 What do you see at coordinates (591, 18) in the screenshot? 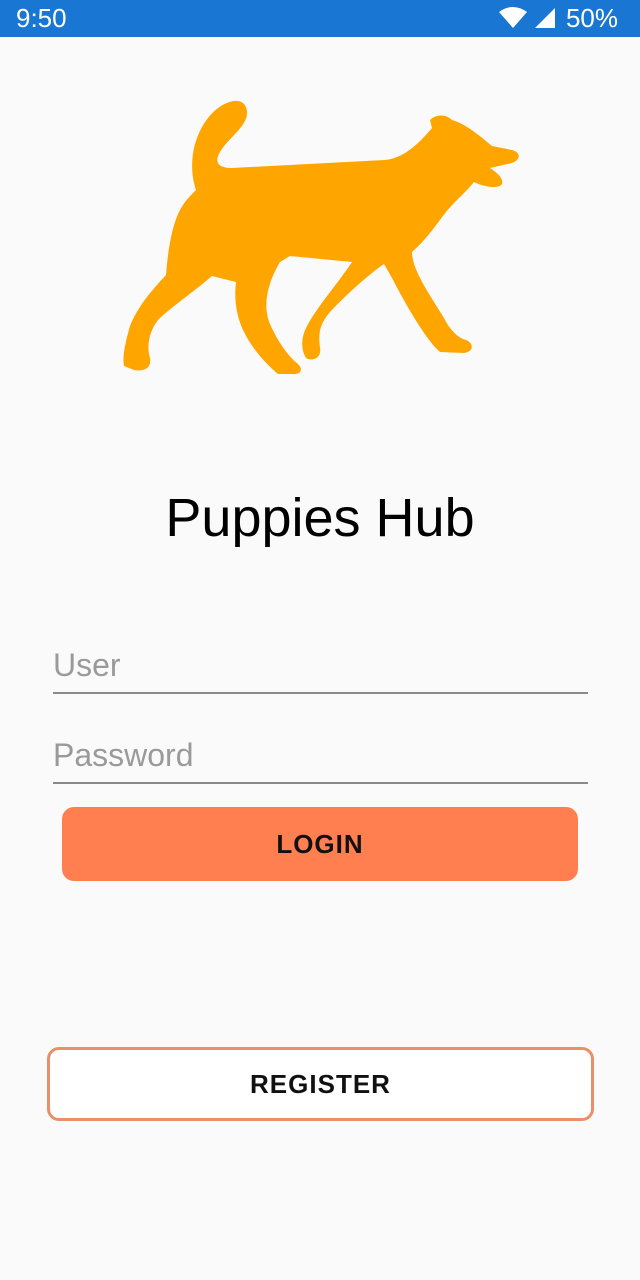
I see `battery-percentage: 50%` at bounding box center [591, 18].